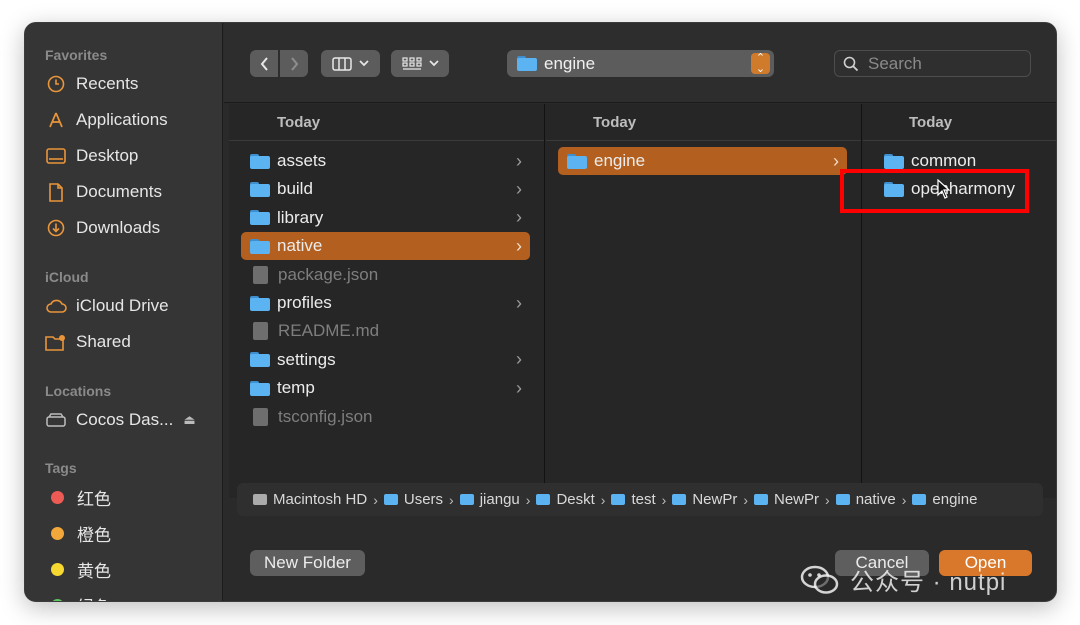 This screenshot has height=625, width=1080. What do you see at coordinates (385, 246) in the screenshot?
I see `folder-row: native ›` at bounding box center [385, 246].